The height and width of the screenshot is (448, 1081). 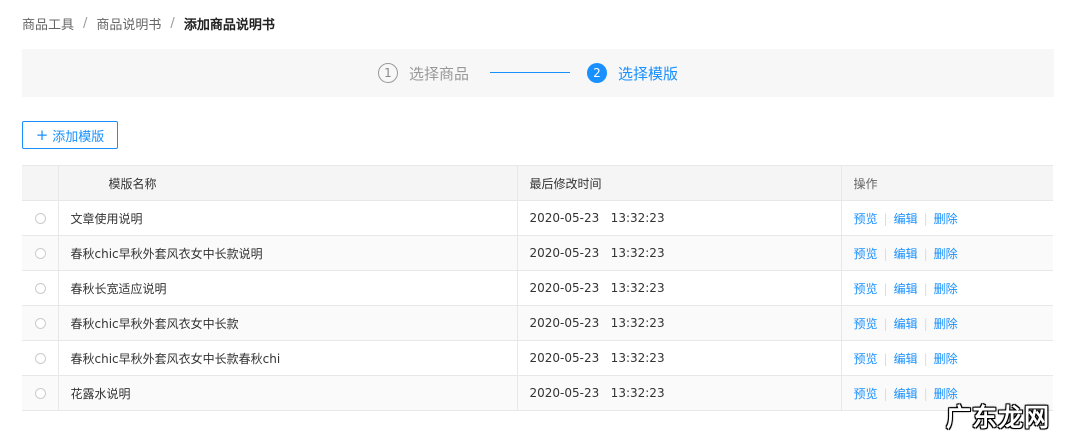 What do you see at coordinates (288, 253) in the screenshot?
I see `template-name: 春秋chic早秋外套风衣女中长款说明` at bounding box center [288, 253].